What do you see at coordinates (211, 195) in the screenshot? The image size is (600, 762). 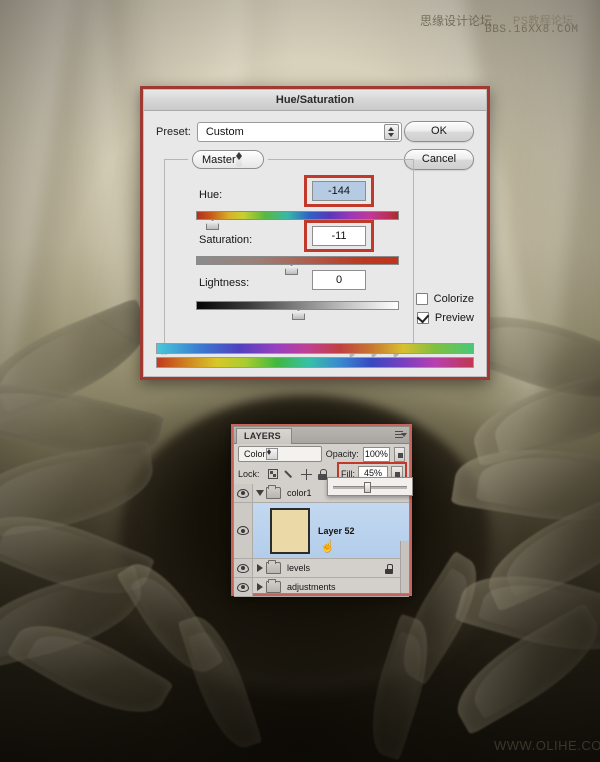 I see `hue-label: Hue:` at bounding box center [211, 195].